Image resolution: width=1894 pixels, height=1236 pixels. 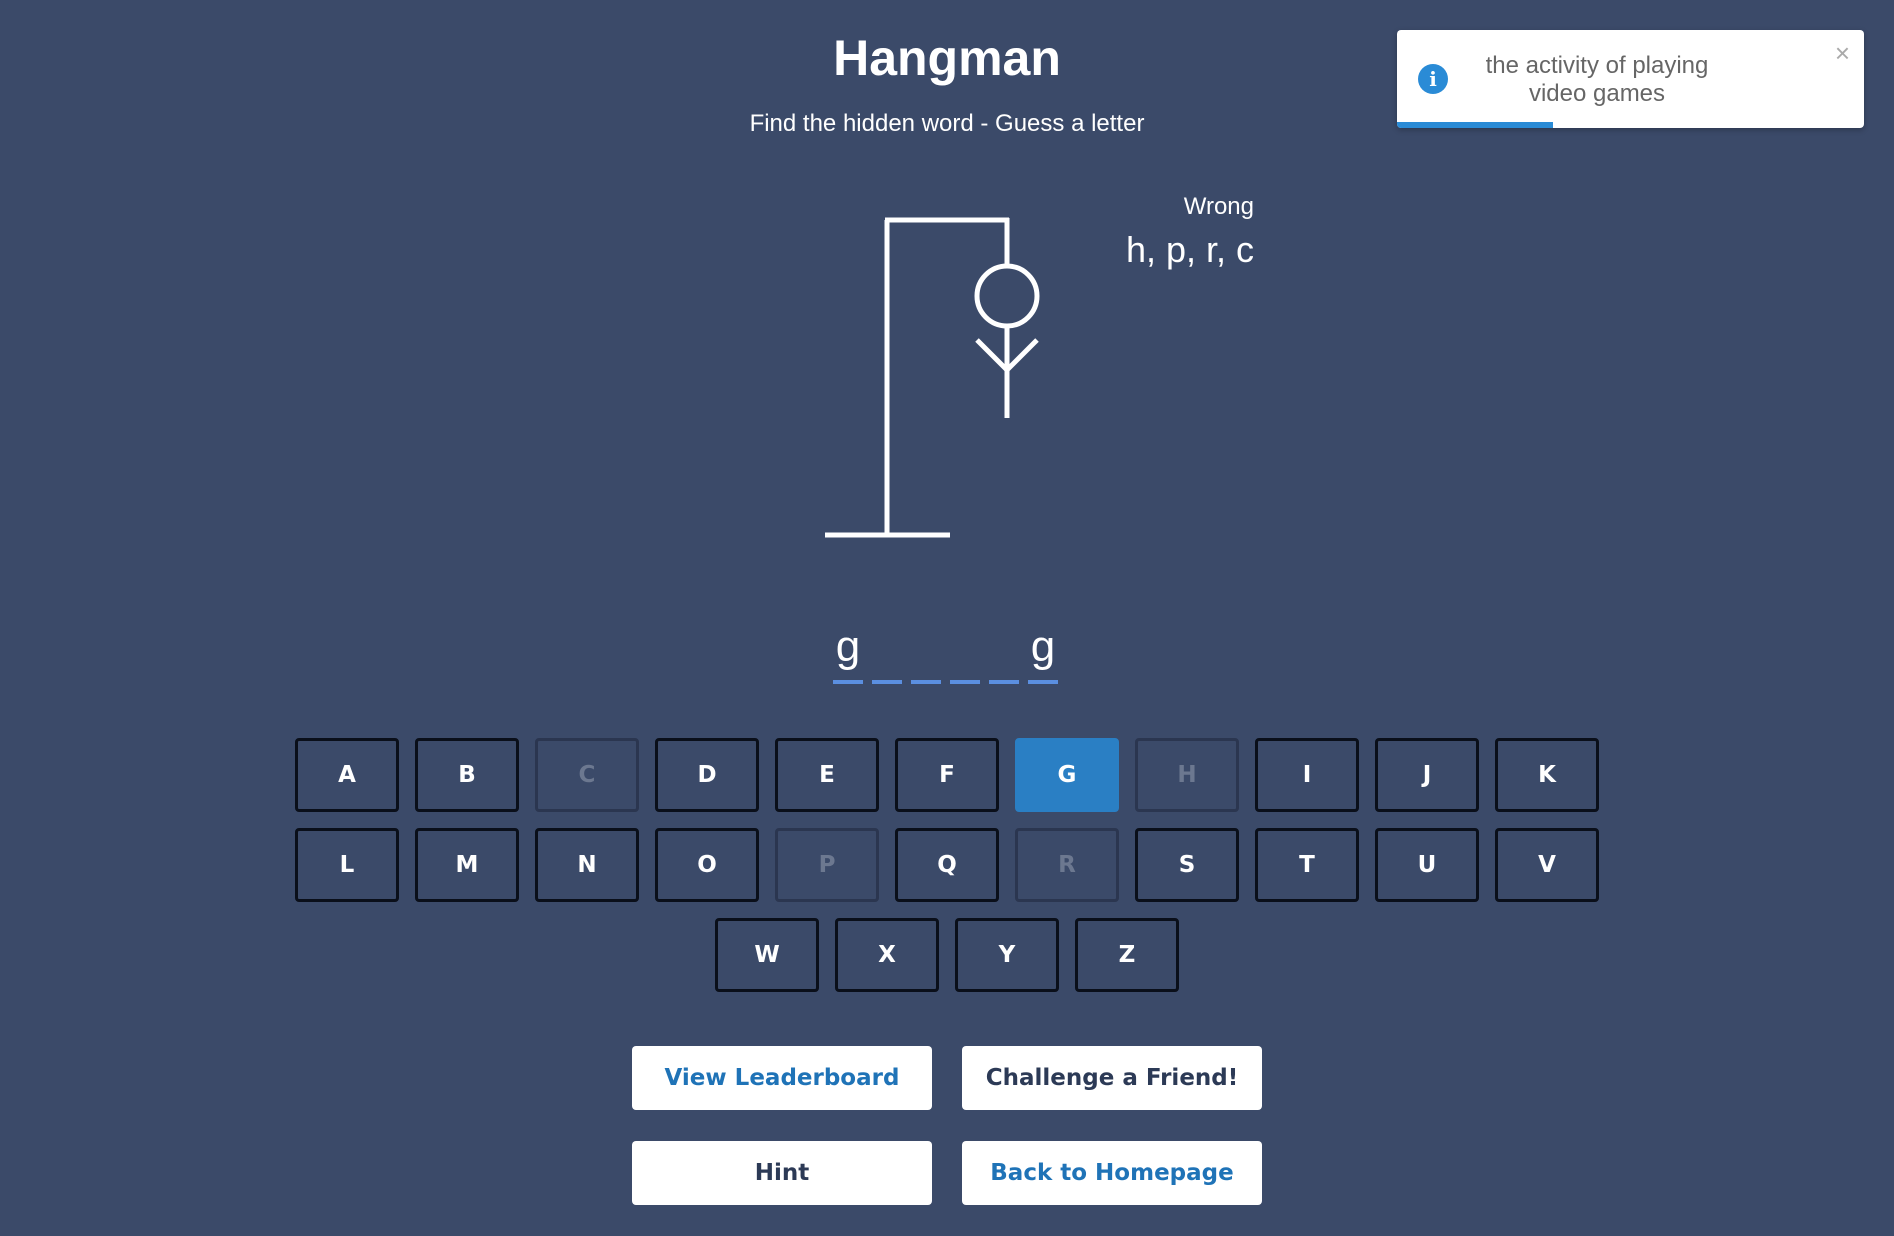 What do you see at coordinates (932, 377) in the screenshot?
I see `hangman-drawing` at bounding box center [932, 377].